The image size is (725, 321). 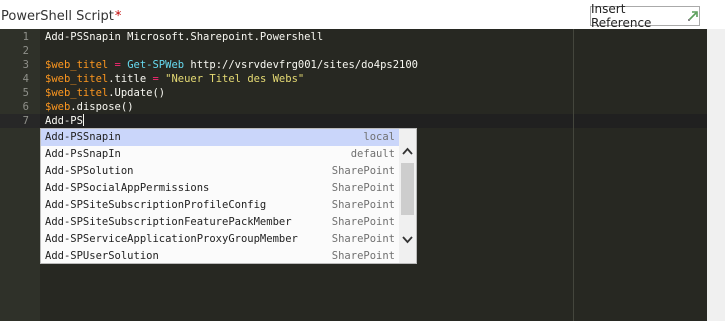 What do you see at coordinates (102, 107) in the screenshot?
I see `code-token: .dispose()` at bounding box center [102, 107].